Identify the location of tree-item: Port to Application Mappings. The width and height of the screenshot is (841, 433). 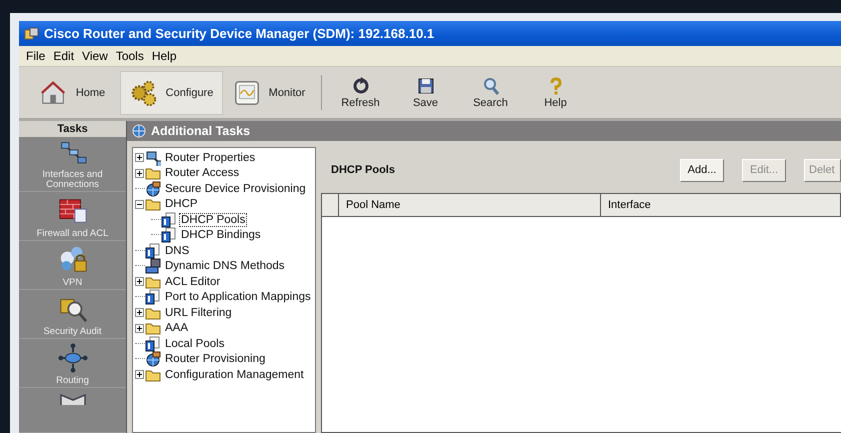
(238, 297).